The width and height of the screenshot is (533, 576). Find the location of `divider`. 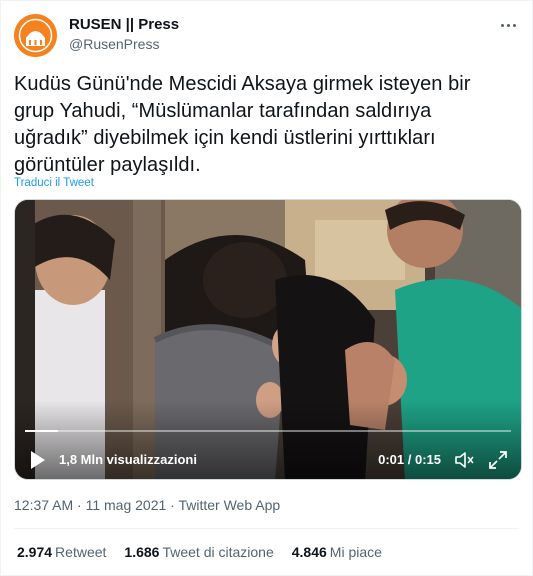

divider is located at coordinates (266, 528).